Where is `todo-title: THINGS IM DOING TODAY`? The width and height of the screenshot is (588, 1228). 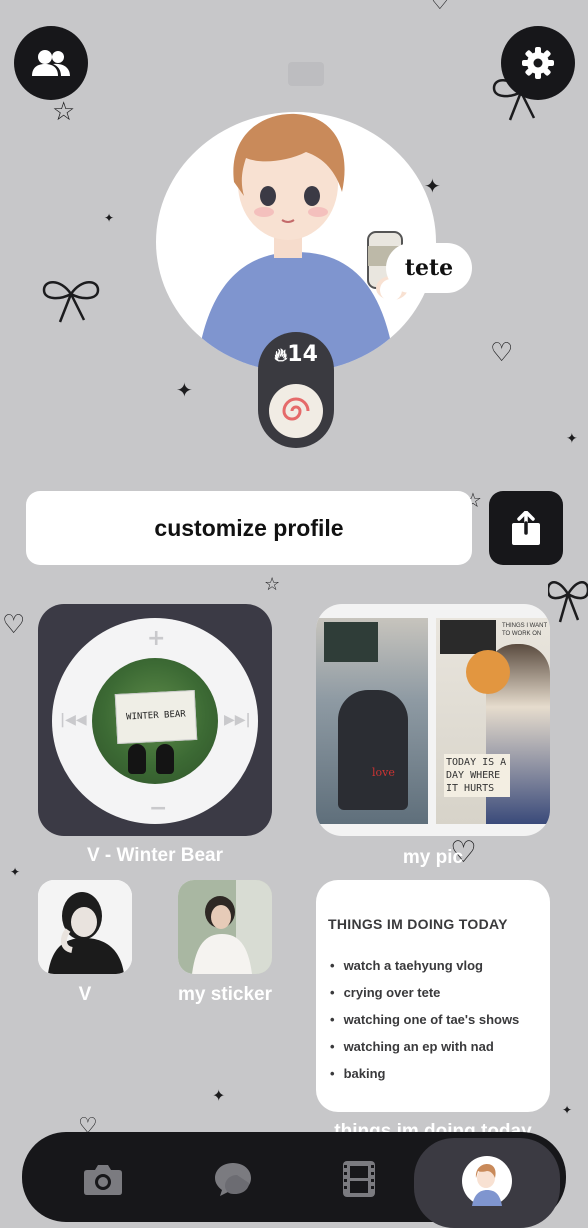 todo-title: THINGS IM DOING TODAY is located at coordinates (418, 924).